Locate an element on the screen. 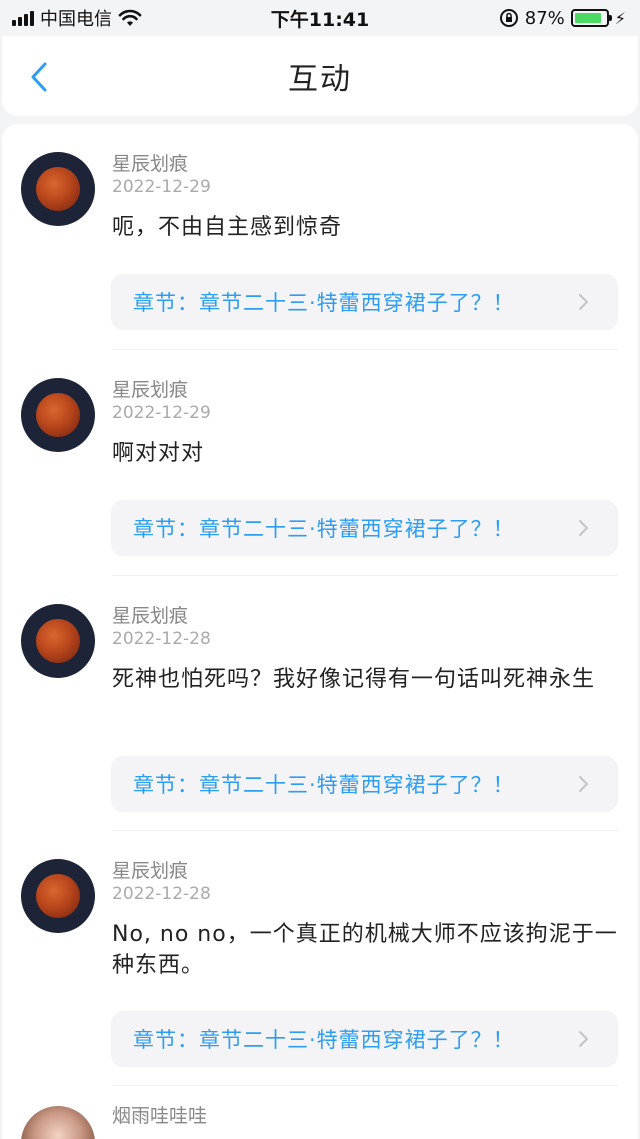  comment-text: No, no no，一个真正的机械大师不应该拘泥于一种东西。 is located at coordinates (365, 950).